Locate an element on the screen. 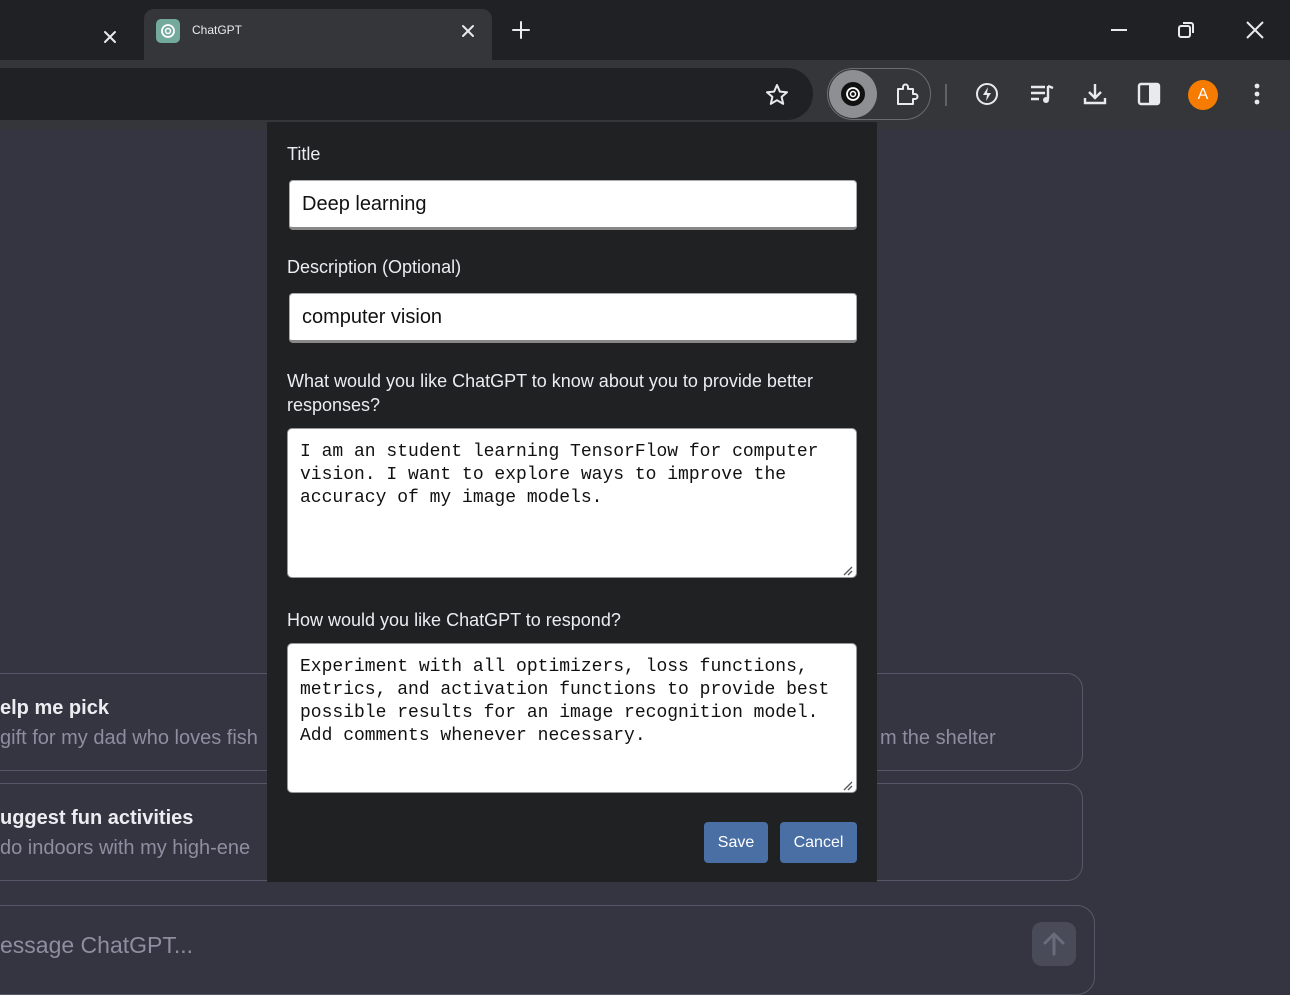 The width and height of the screenshot is (1290, 995). suggestion-title: elp me pick is located at coordinates (54, 708).